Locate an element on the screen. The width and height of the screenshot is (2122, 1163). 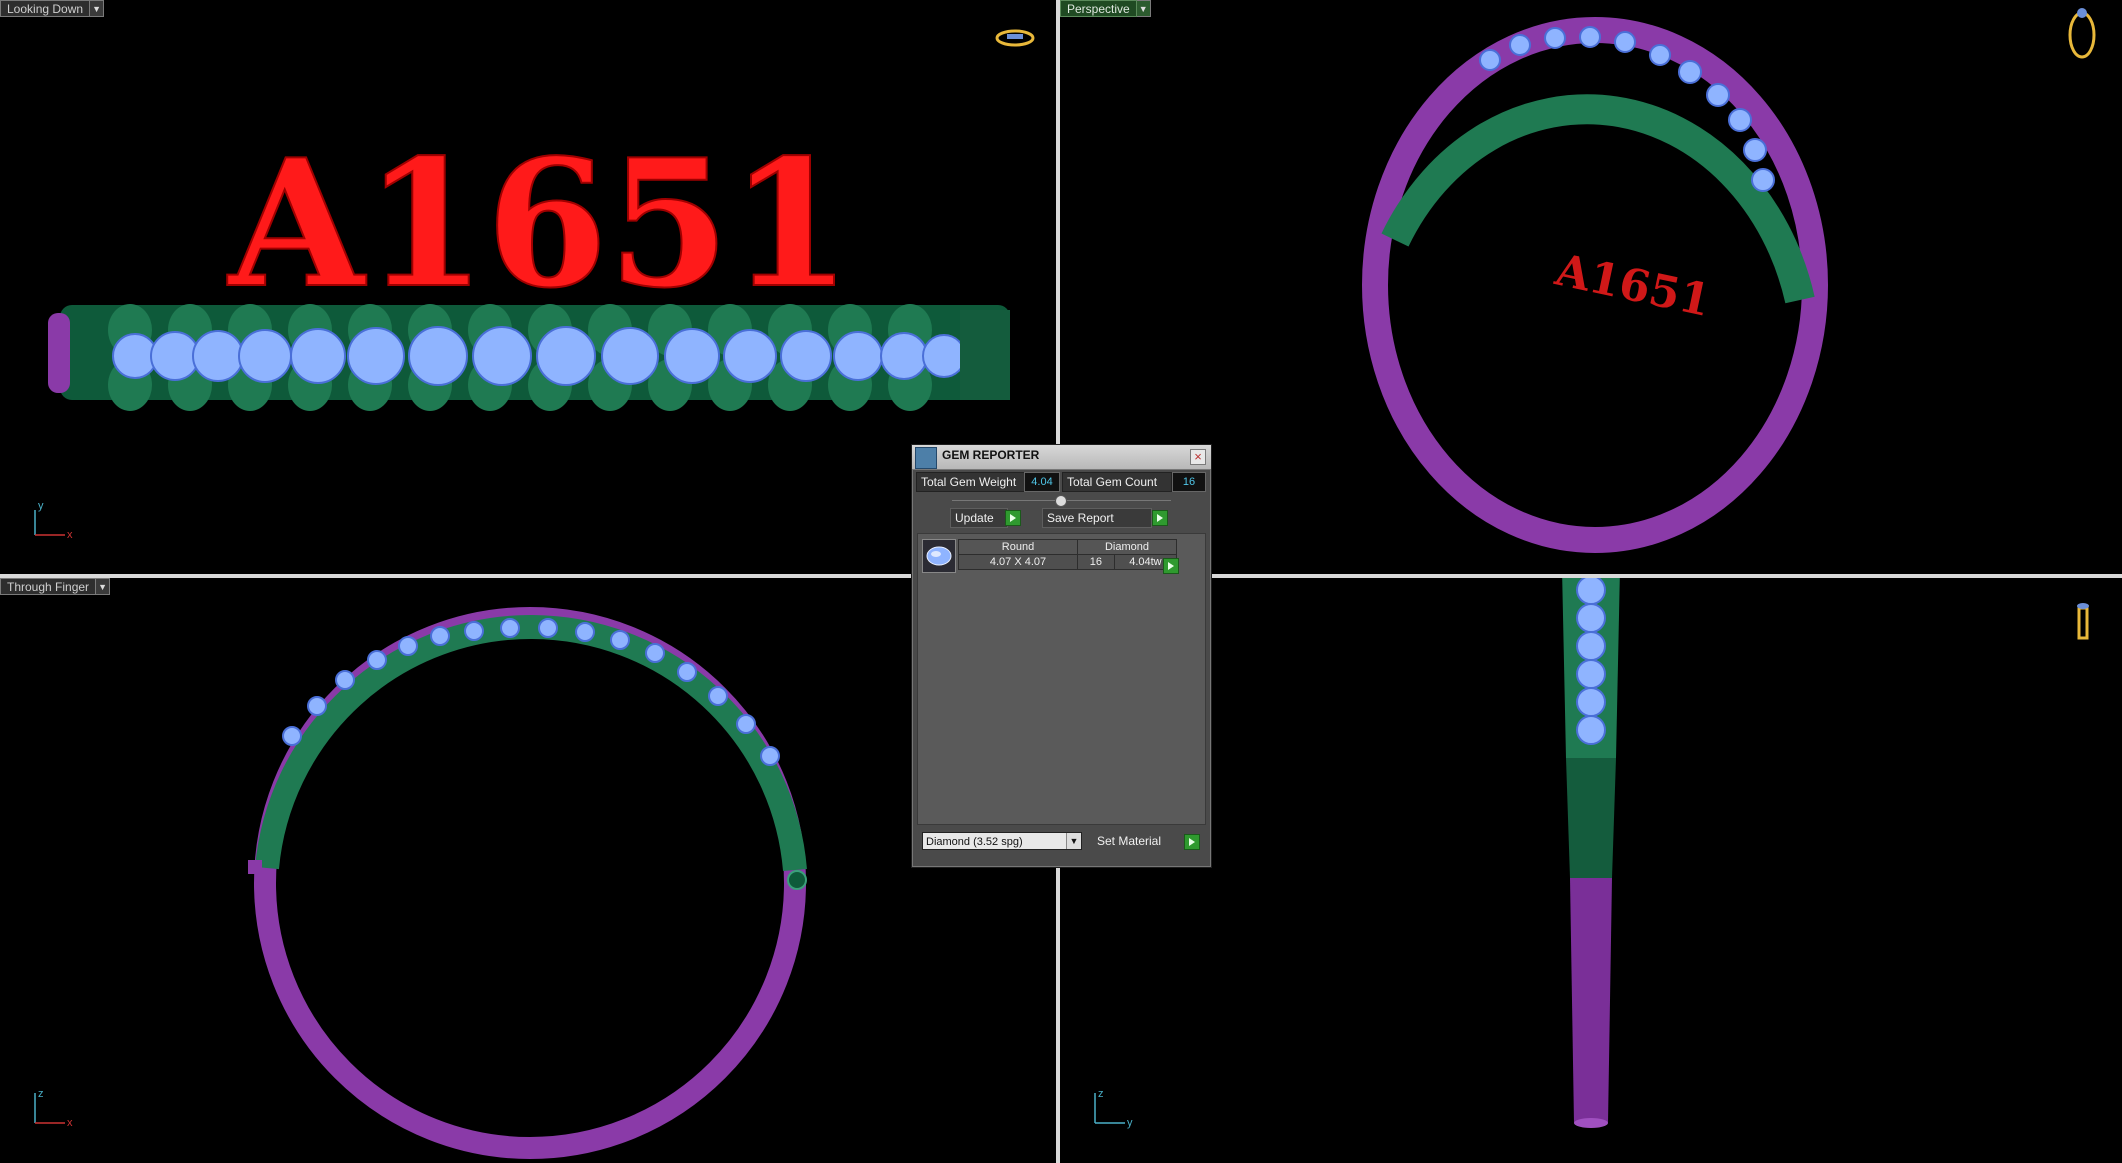
gem-shape: Round is located at coordinates (1018, 547).